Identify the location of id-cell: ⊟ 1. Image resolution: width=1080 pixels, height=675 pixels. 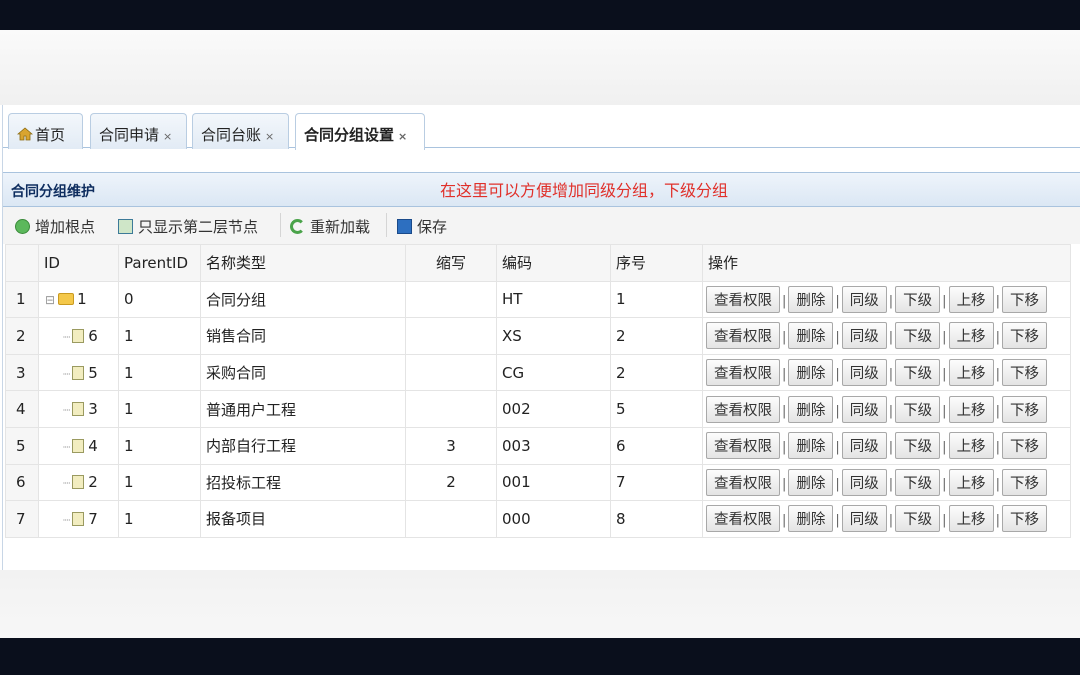
(78, 299).